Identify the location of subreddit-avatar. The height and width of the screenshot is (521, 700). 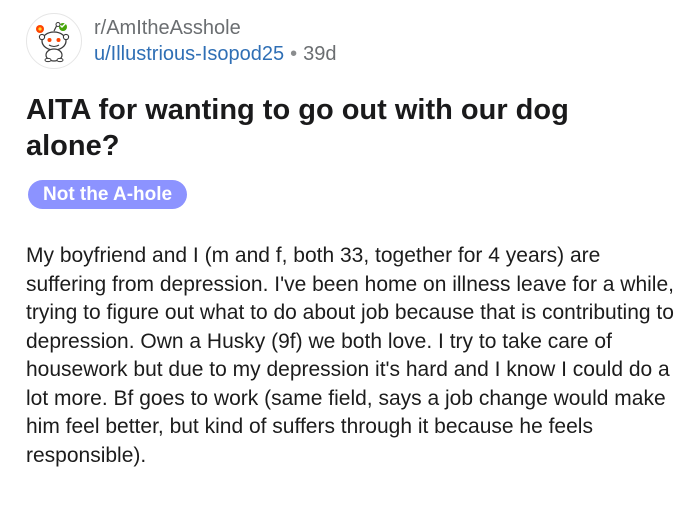
(54, 41).